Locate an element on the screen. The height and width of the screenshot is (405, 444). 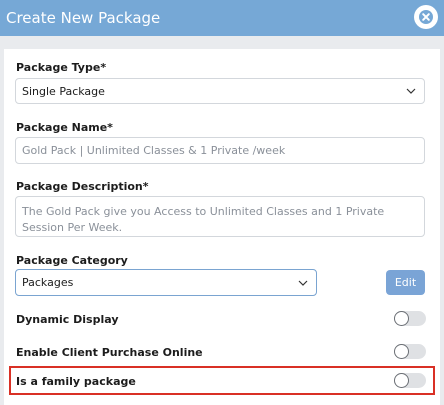
dynamic-display-toggle is located at coordinates (410, 318).